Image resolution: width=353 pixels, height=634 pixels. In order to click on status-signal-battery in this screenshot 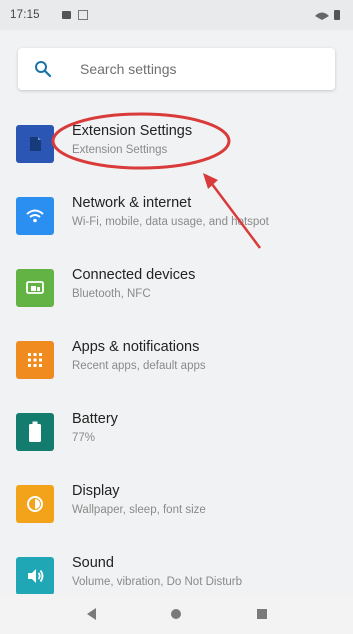, I will do `click(328, 15)`.